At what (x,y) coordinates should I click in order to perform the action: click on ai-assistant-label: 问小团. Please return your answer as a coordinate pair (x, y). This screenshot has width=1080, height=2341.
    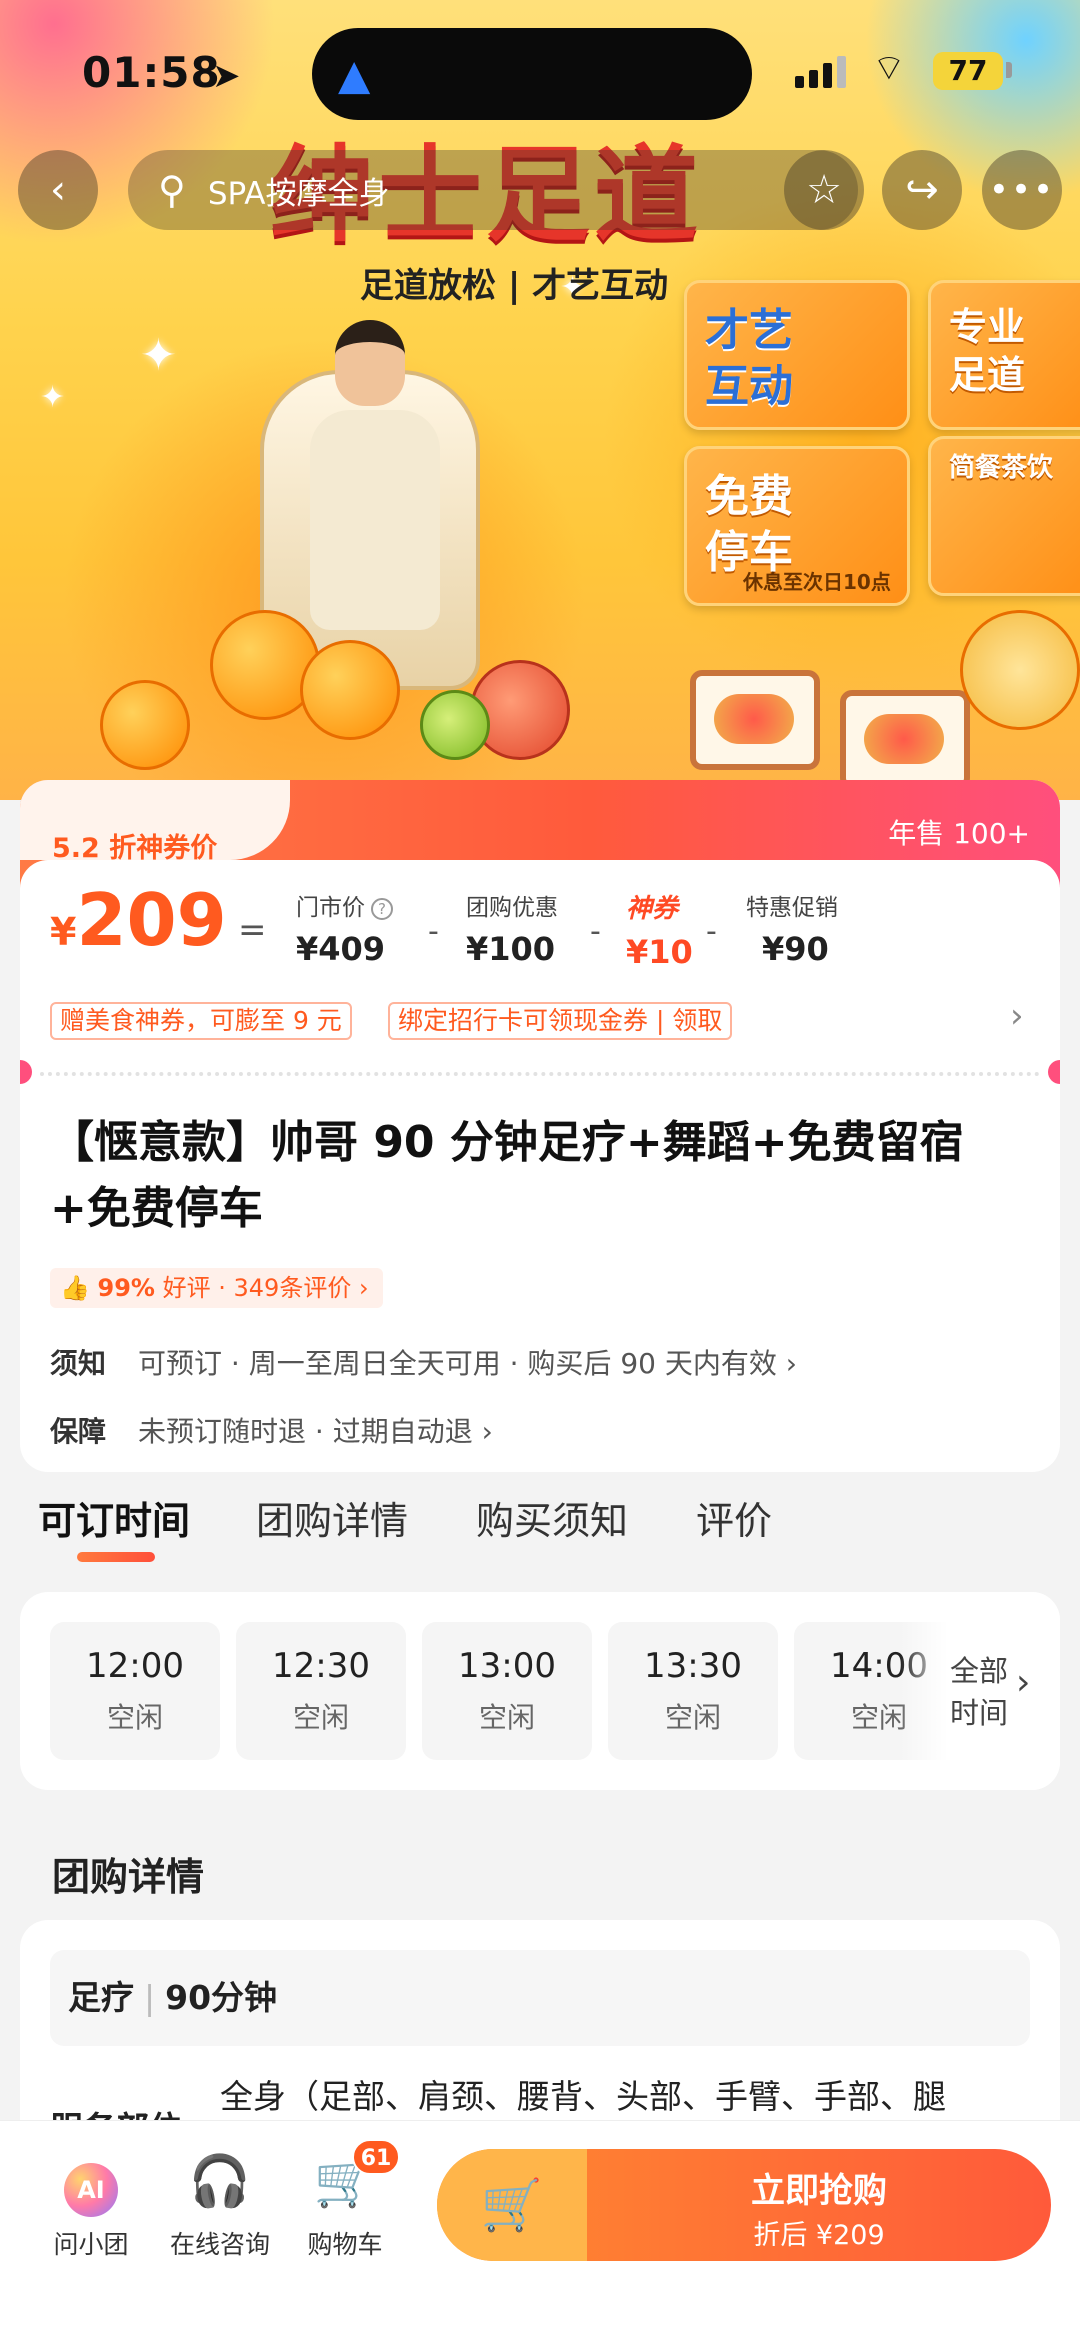
    Looking at the image, I should click on (91, 2244).